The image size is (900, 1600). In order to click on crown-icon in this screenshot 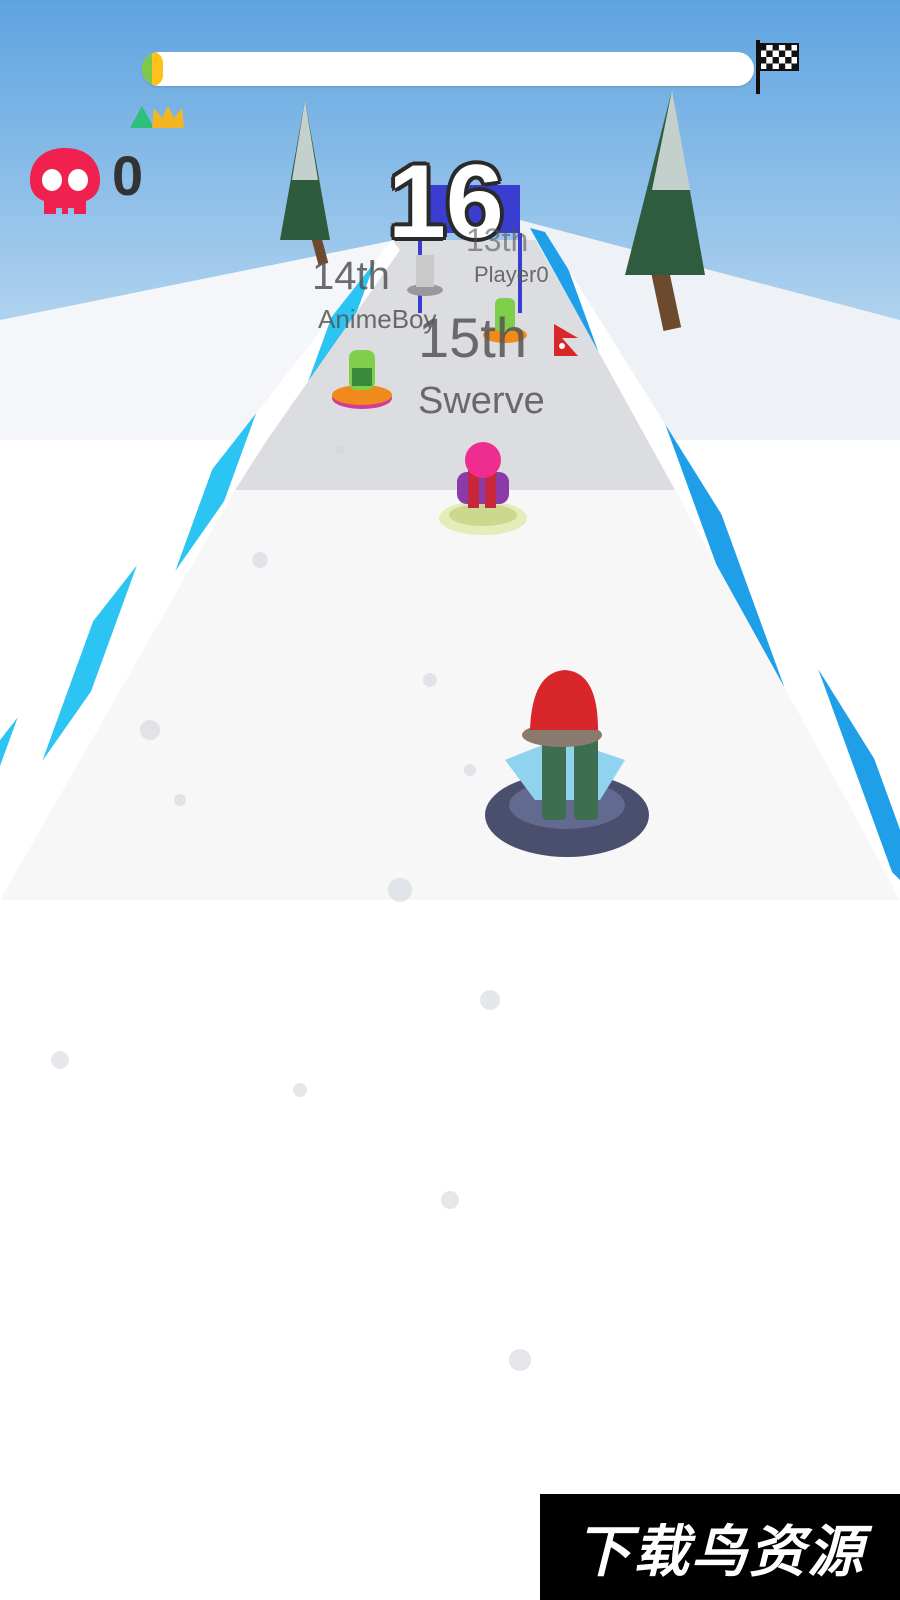, I will do `click(157, 117)`.